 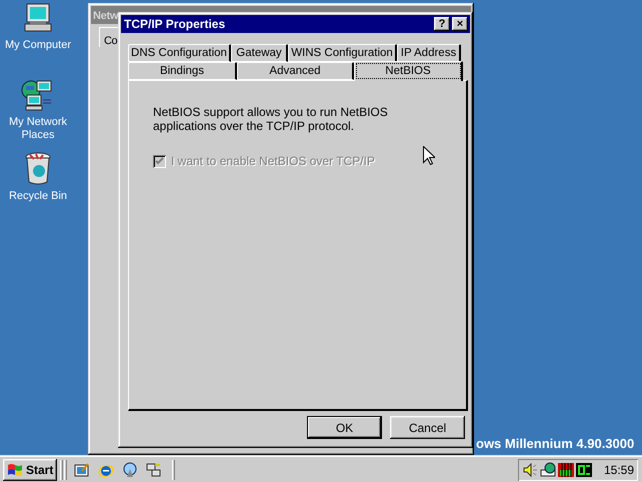 I want to click on help-button: ?, so click(x=442, y=24).